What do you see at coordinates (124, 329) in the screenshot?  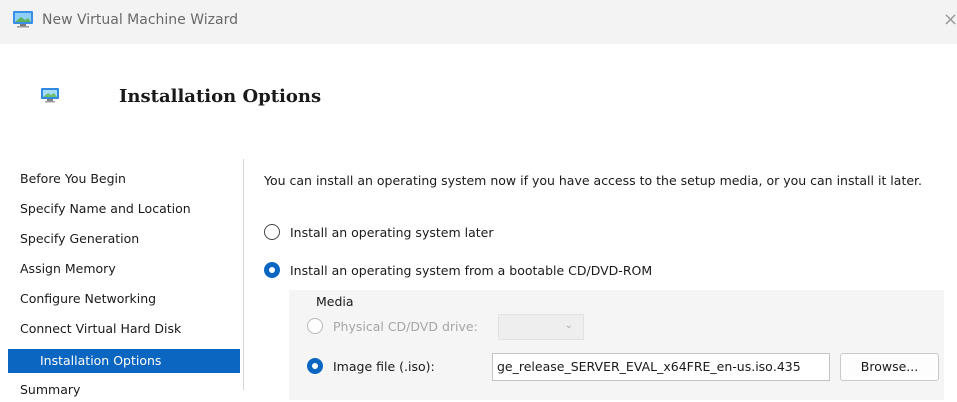 I see `nav-item-connect-virtual-hard-disk: Connect Virtual Hard Disk` at bounding box center [124, 329].